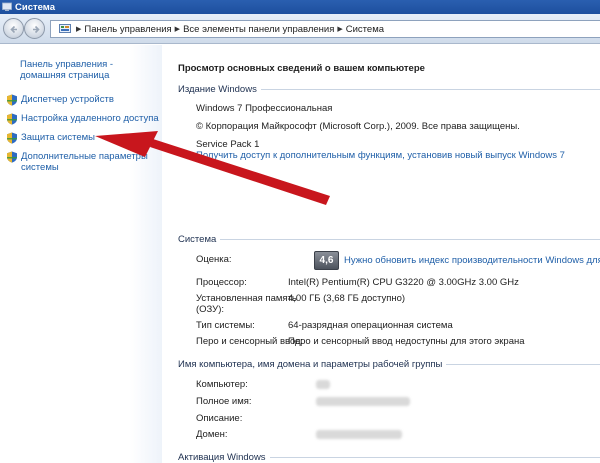 The image size is (600, 463). What do you see at coordinates (370, 325) in the screenshot?
I see `system-type-value: 64-разрядная операционная система` at bounding box center [370, 325].